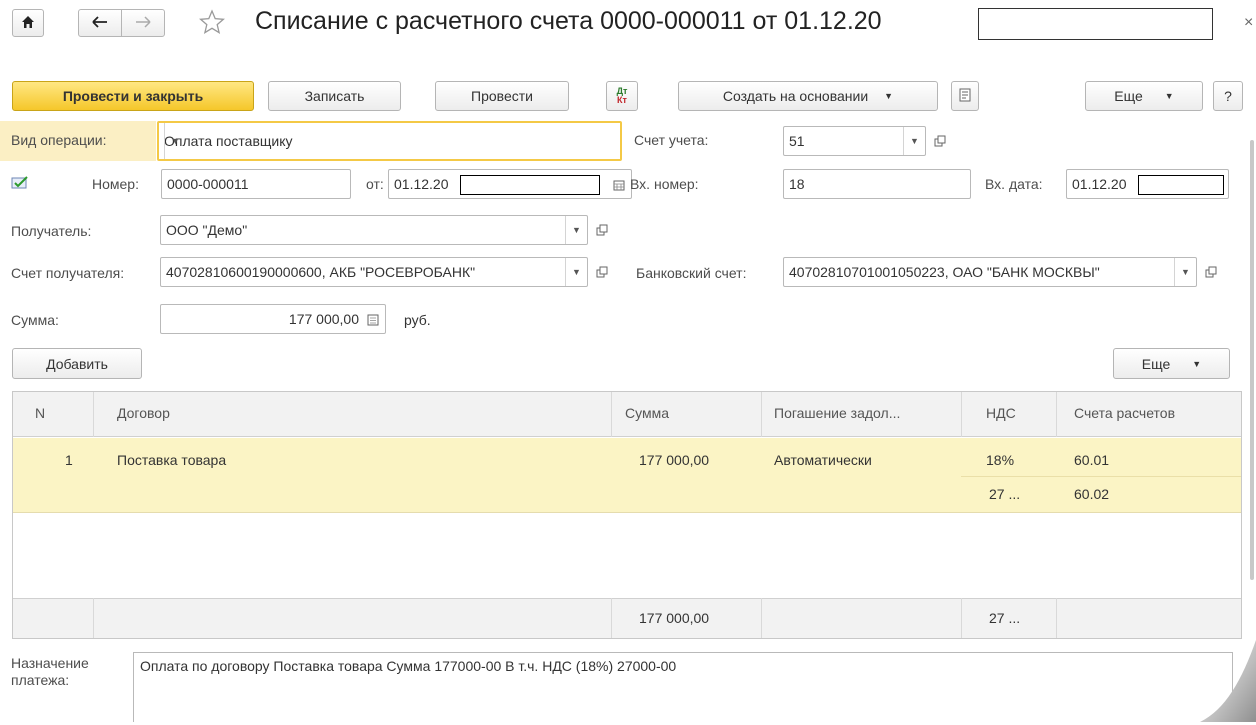 The width and height of the screenshot is (1256, 725). What do you see at coordinates (664, 184) in the screenshot?
I see `in-number-label: Вх. номер:` at bounding box center [664, 184].